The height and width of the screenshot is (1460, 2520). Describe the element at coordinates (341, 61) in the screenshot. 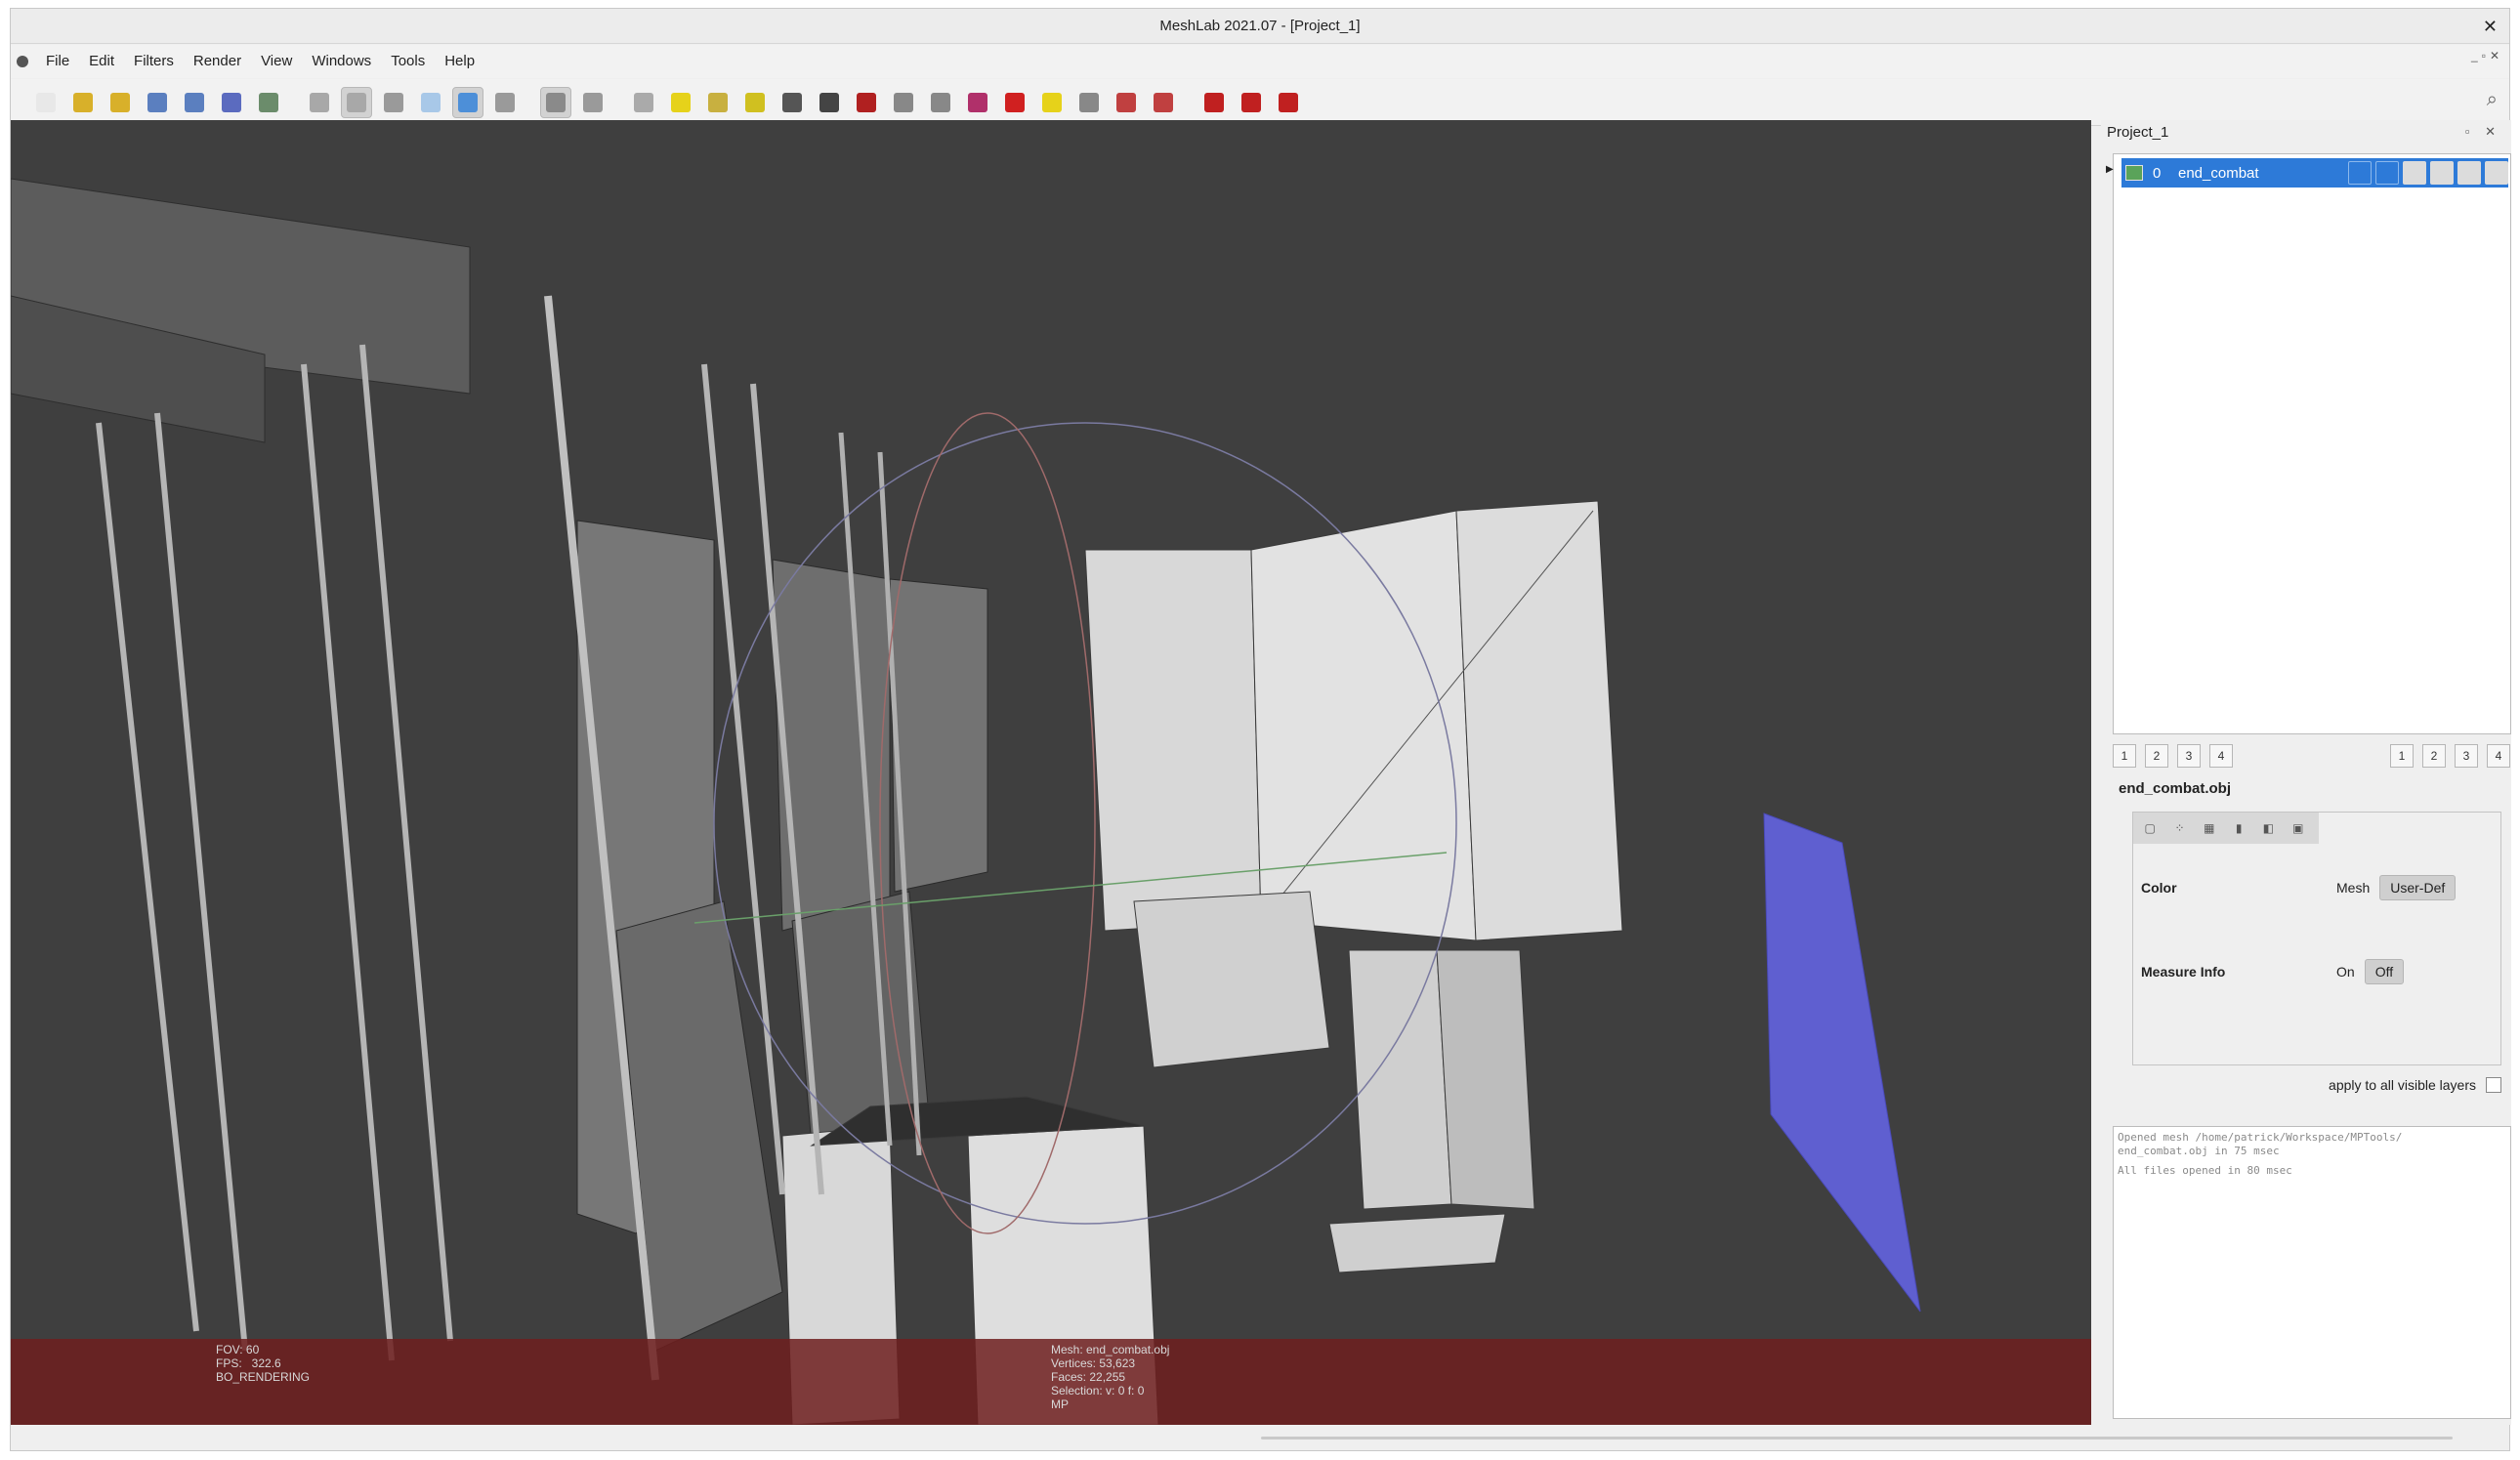

I see `menu-windows: Windows` at that location.